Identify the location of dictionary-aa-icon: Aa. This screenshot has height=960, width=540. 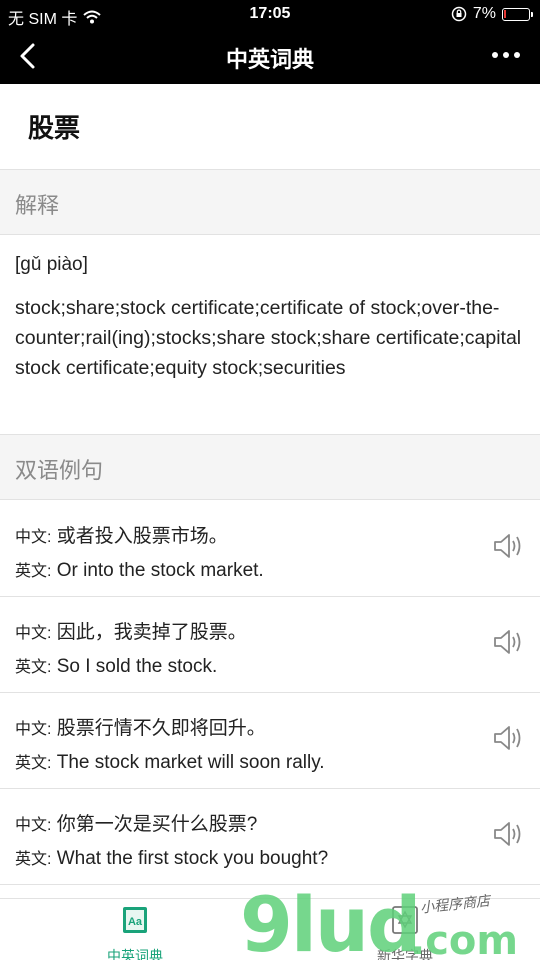
(135, 920).